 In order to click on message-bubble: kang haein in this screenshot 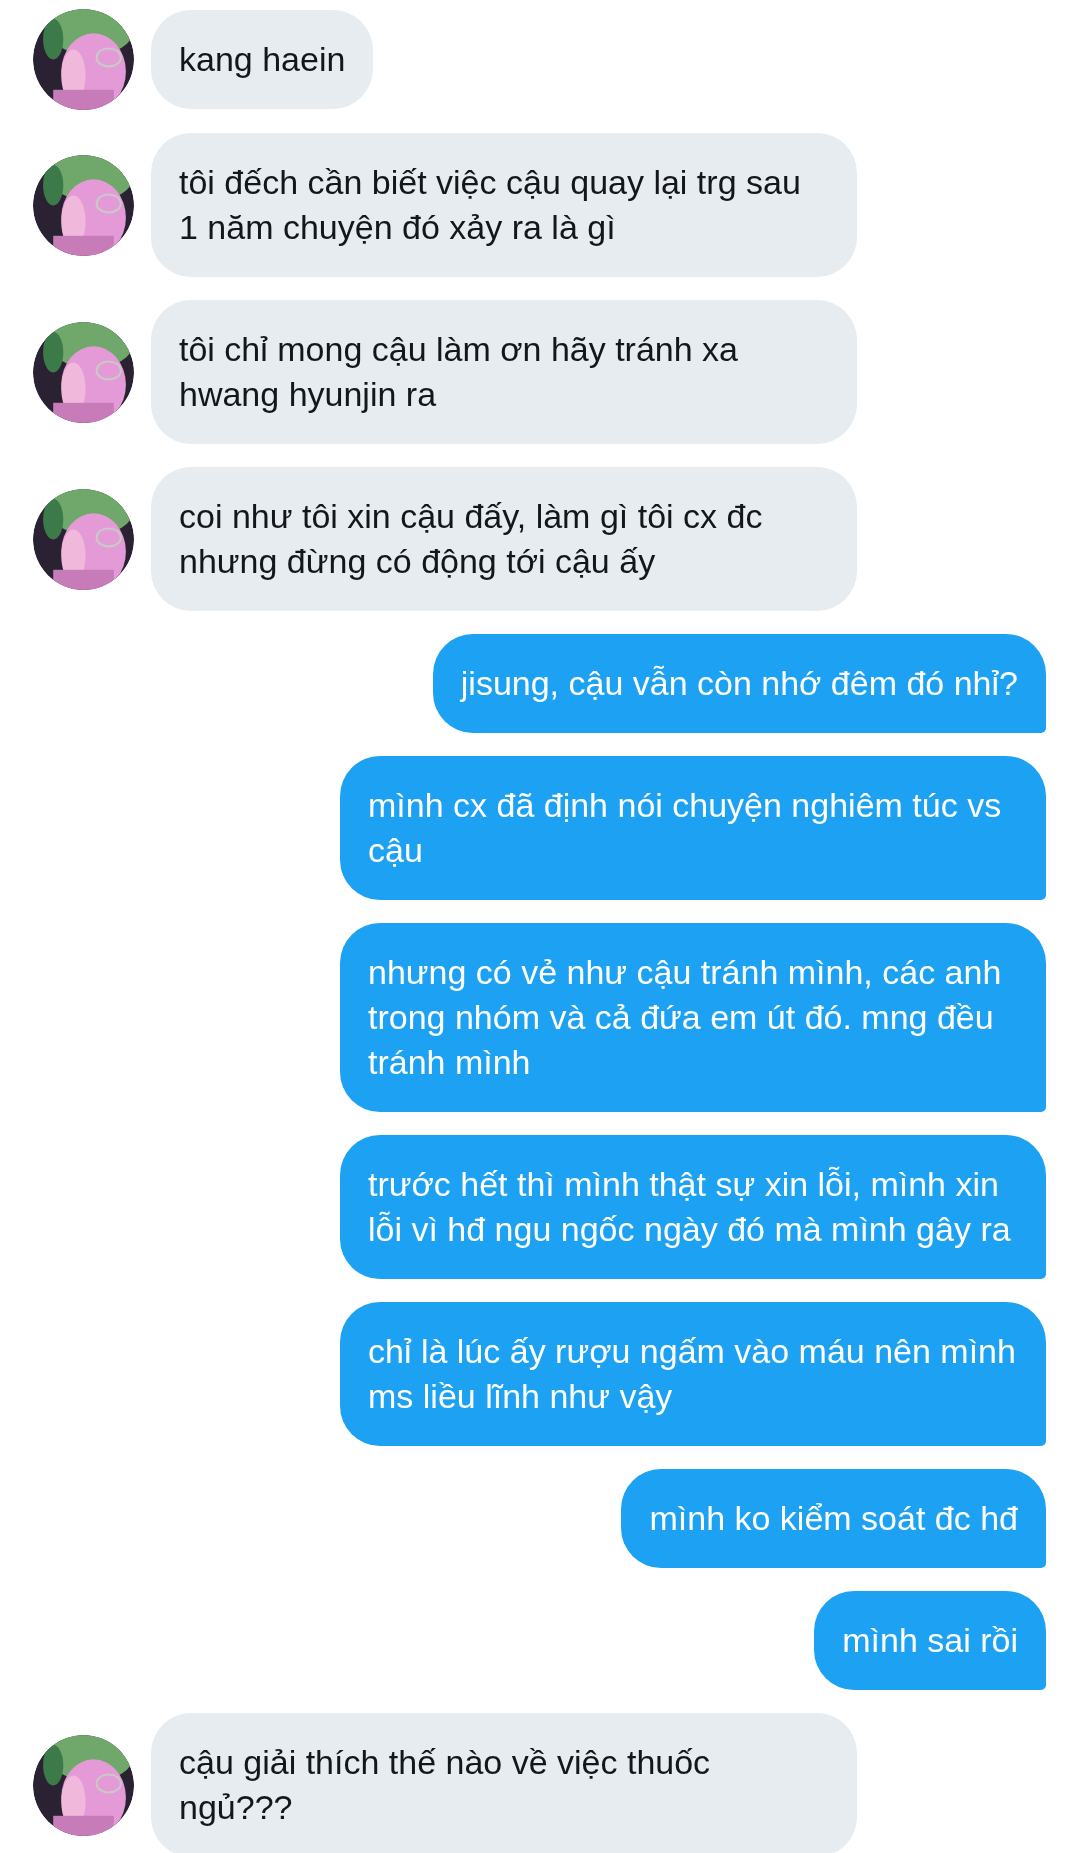, I will do `click(262, 59)`.